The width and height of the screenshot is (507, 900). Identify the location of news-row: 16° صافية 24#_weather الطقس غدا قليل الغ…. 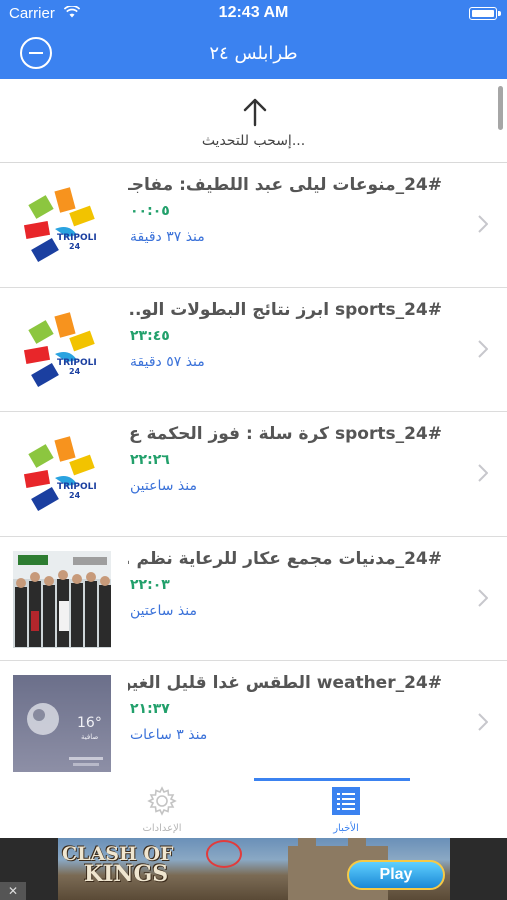
(253, 723).